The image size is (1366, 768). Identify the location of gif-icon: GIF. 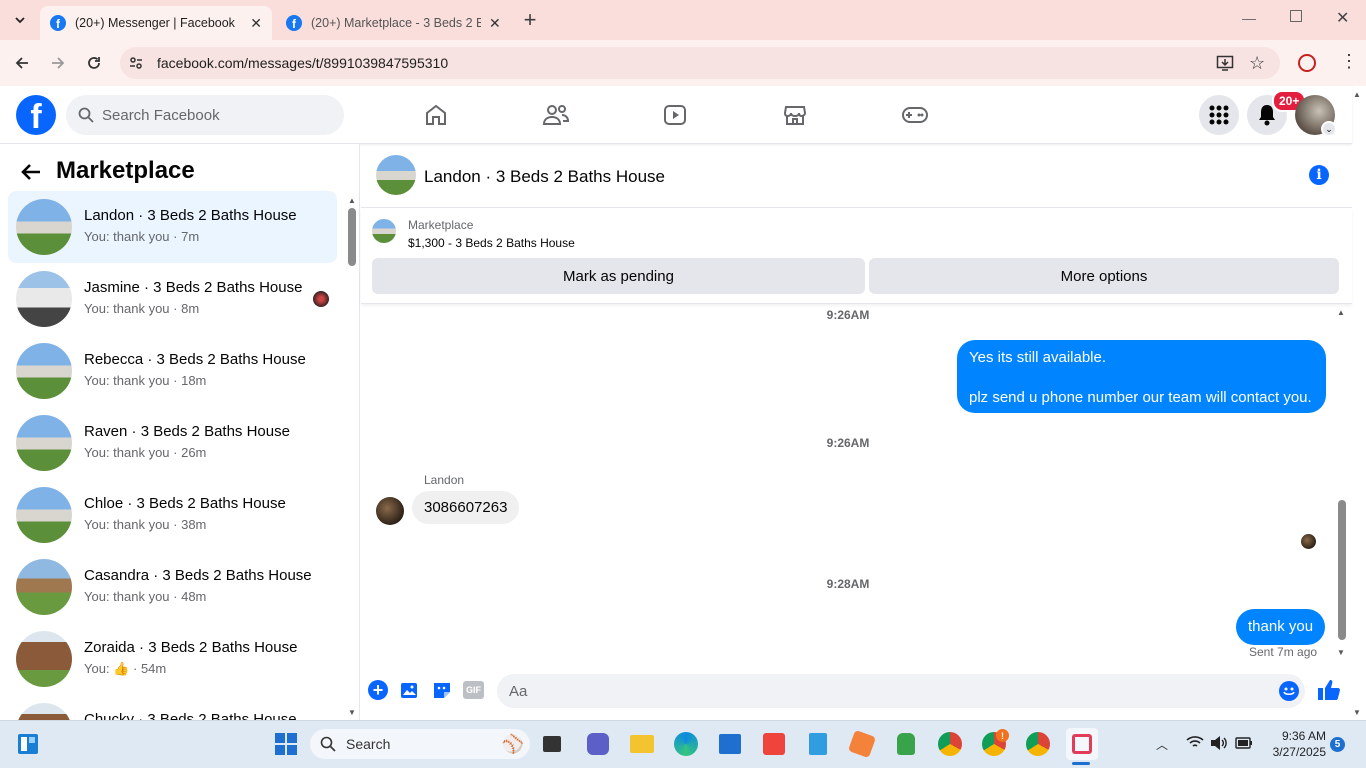
(473, 690).